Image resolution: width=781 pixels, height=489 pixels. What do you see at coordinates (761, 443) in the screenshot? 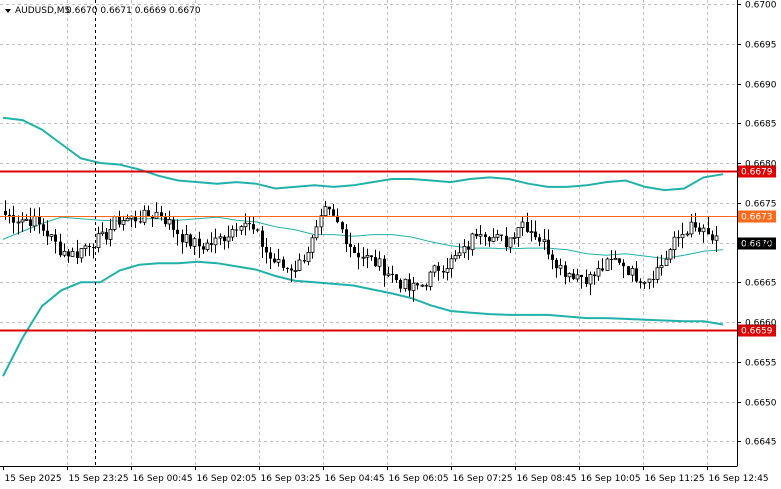
I see `y-tick-label: 0.6645` at bounding box center [761, 443].